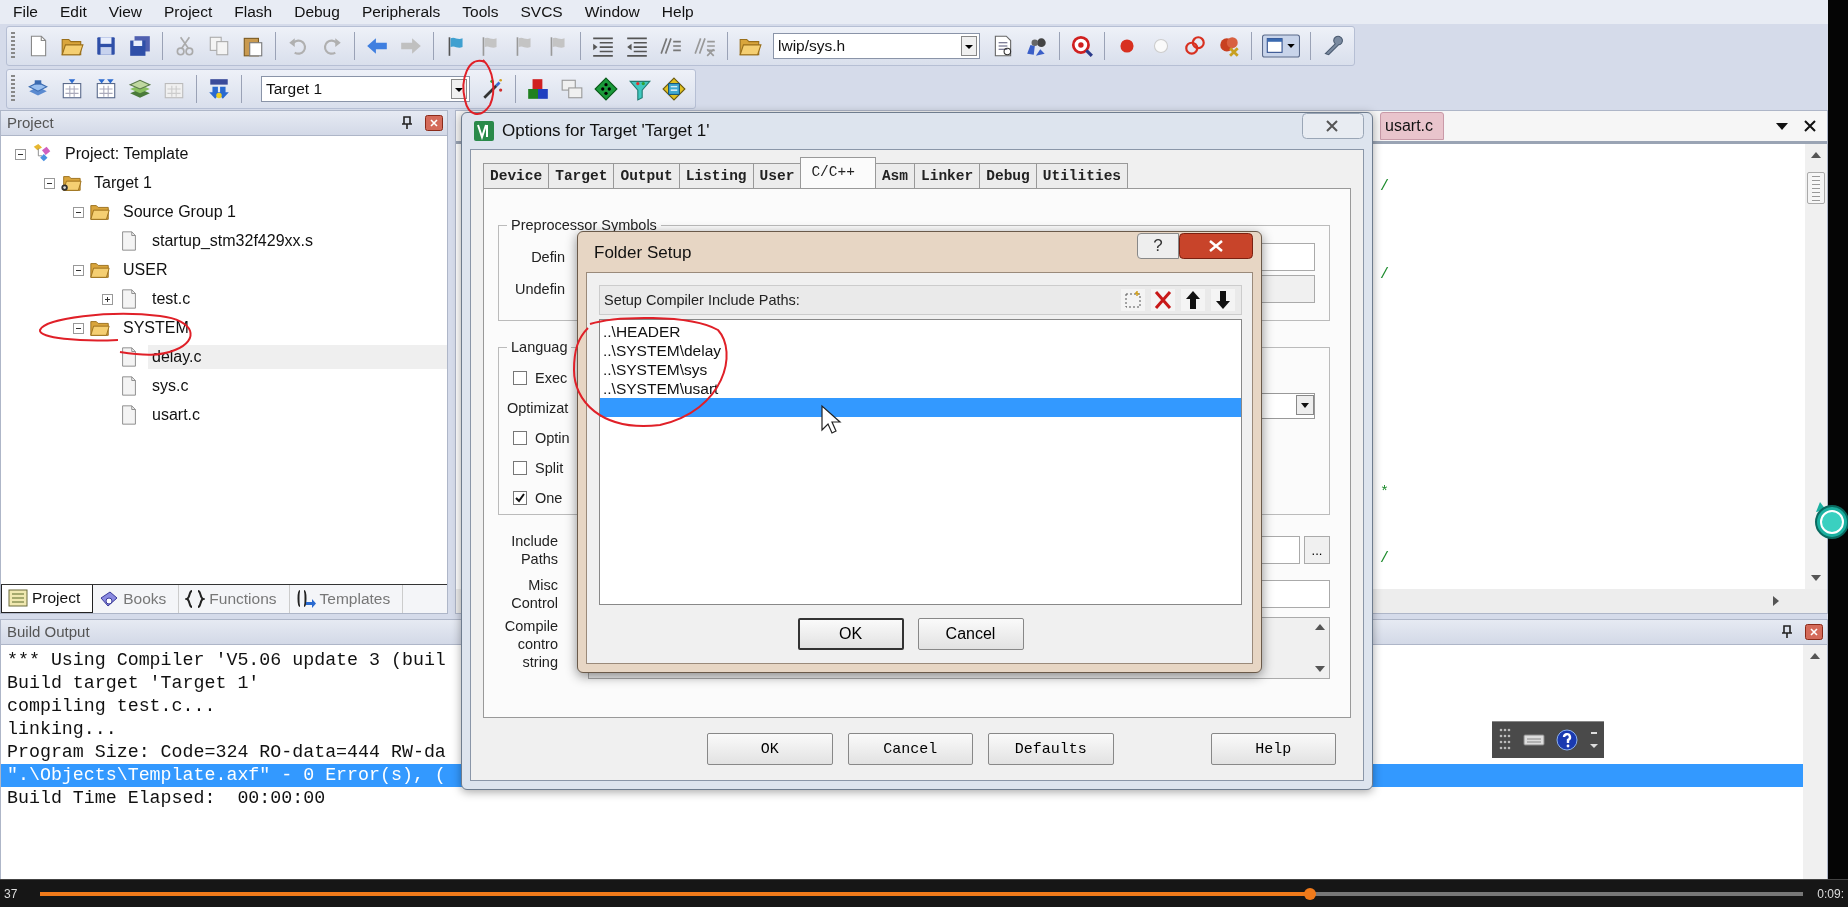 Image resolution: width=1848 pixels, height=907 pixels. What do you see at coordinates (1412, 125) in the screenshot?
I see `file-tab: usart.c` at bounding box center [1412, 125].